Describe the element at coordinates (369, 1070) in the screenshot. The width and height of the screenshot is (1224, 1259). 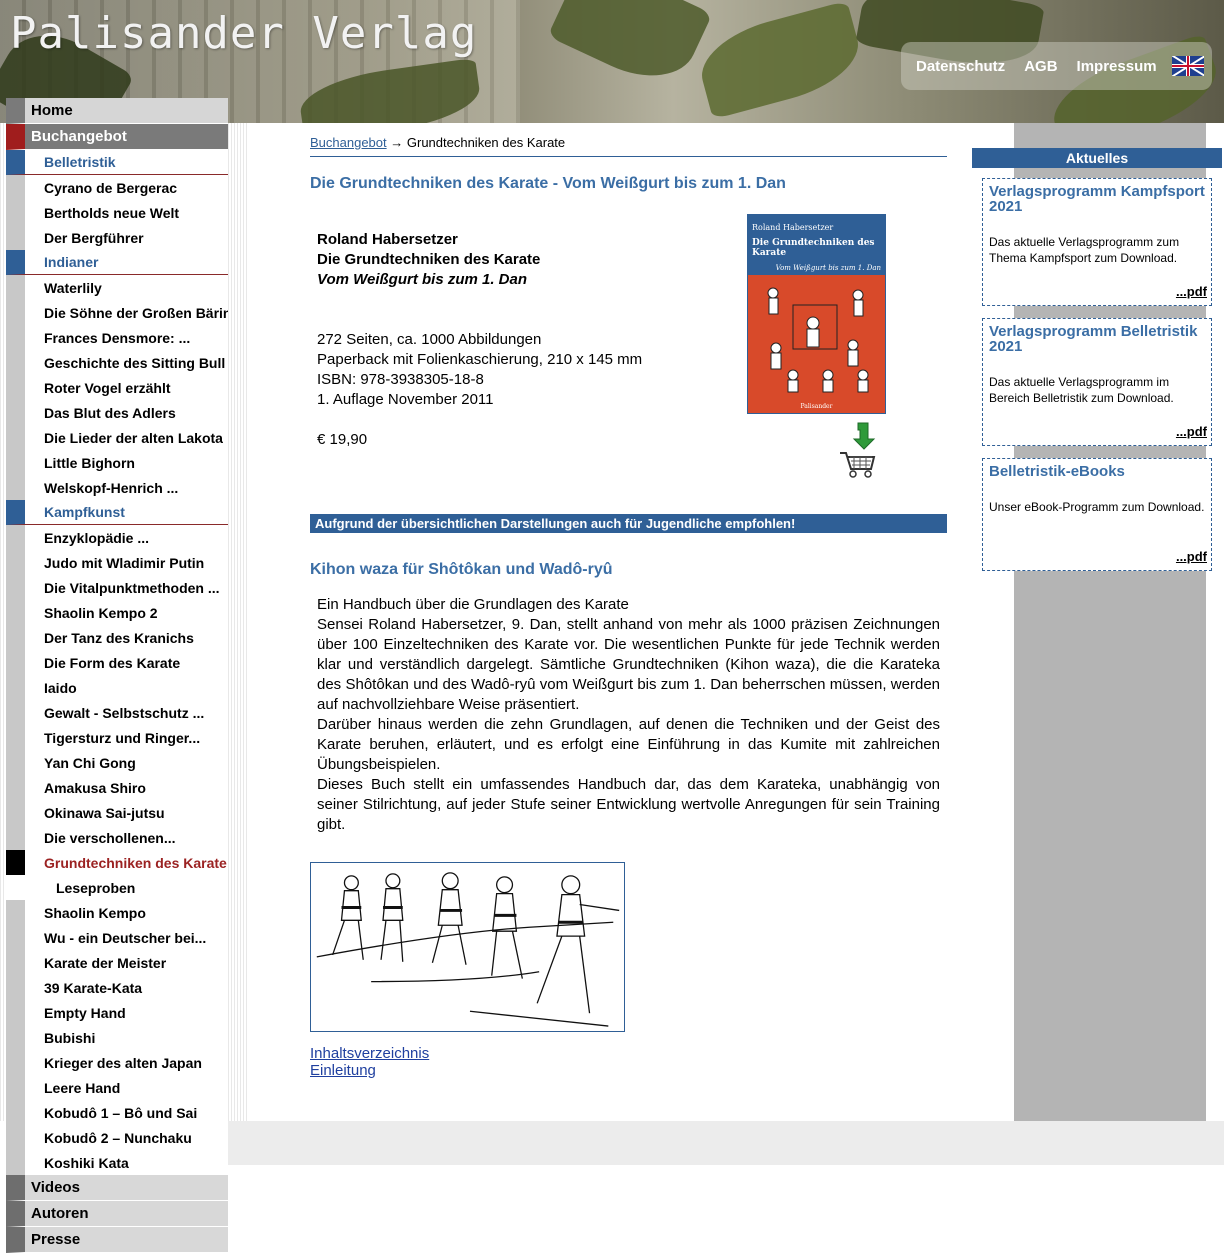
I see `einleitung-link: Einleitung` at that location.